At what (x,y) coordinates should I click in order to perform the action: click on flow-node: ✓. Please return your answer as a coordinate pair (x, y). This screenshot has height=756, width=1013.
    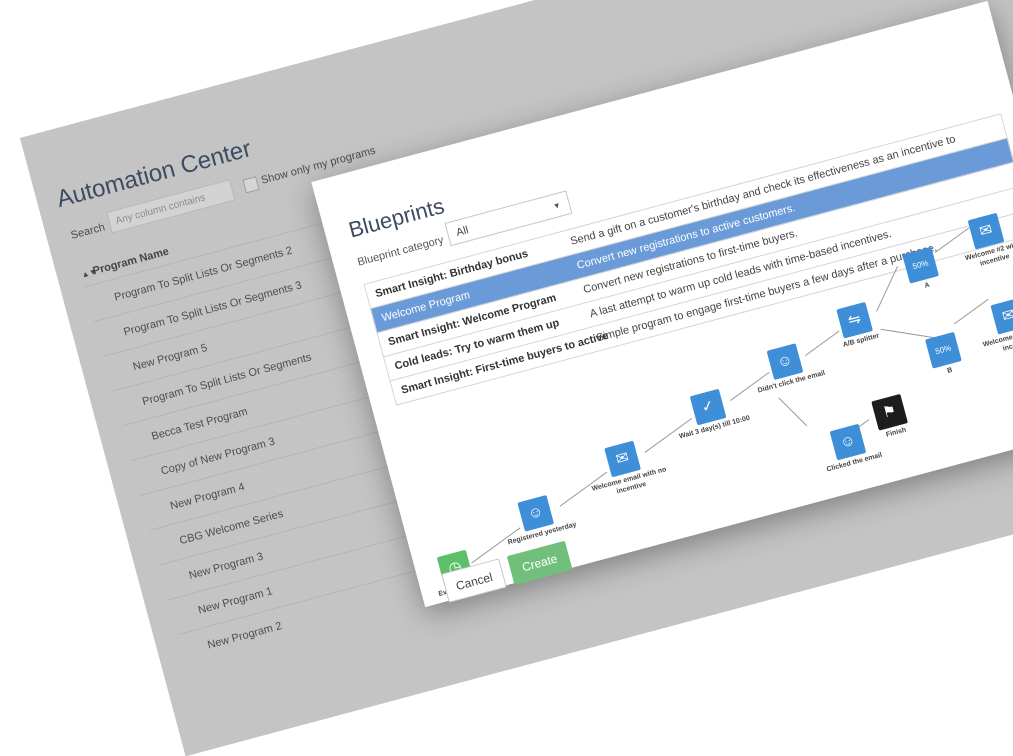
    Looking at the image, I should click on (708, 407).